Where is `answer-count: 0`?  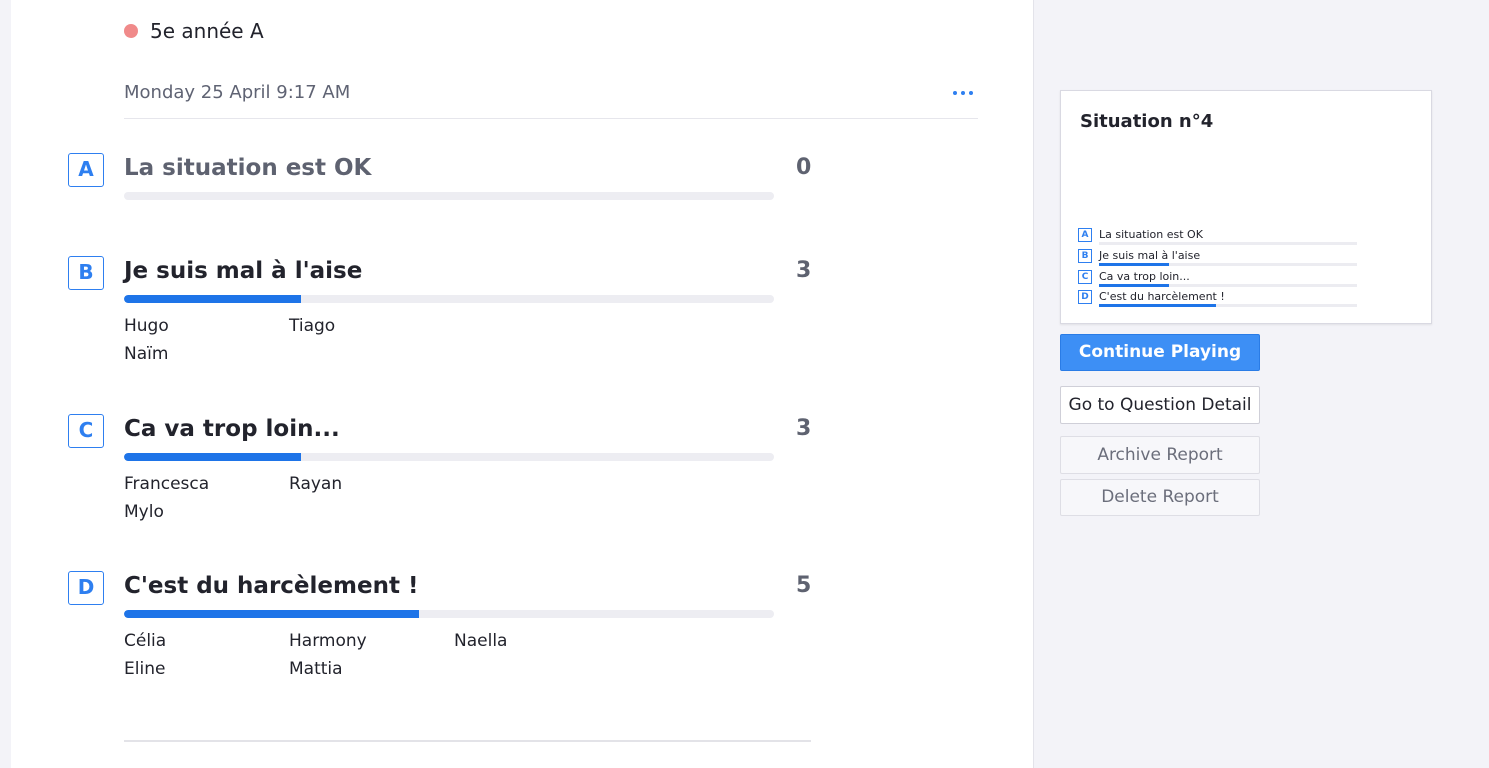 answer-count: 0 is located at coordinates (804, 167).